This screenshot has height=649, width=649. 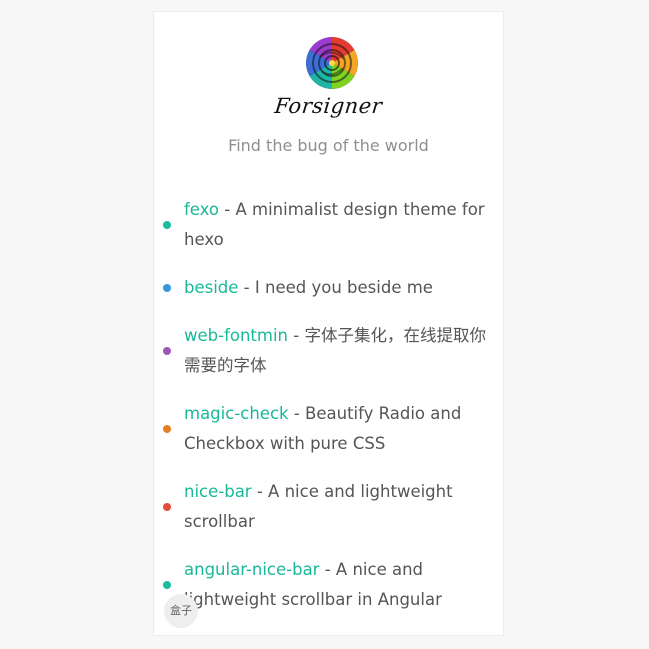 I want to click on project-link-nice-bar: nice-bar, so click(x=218, y=491).